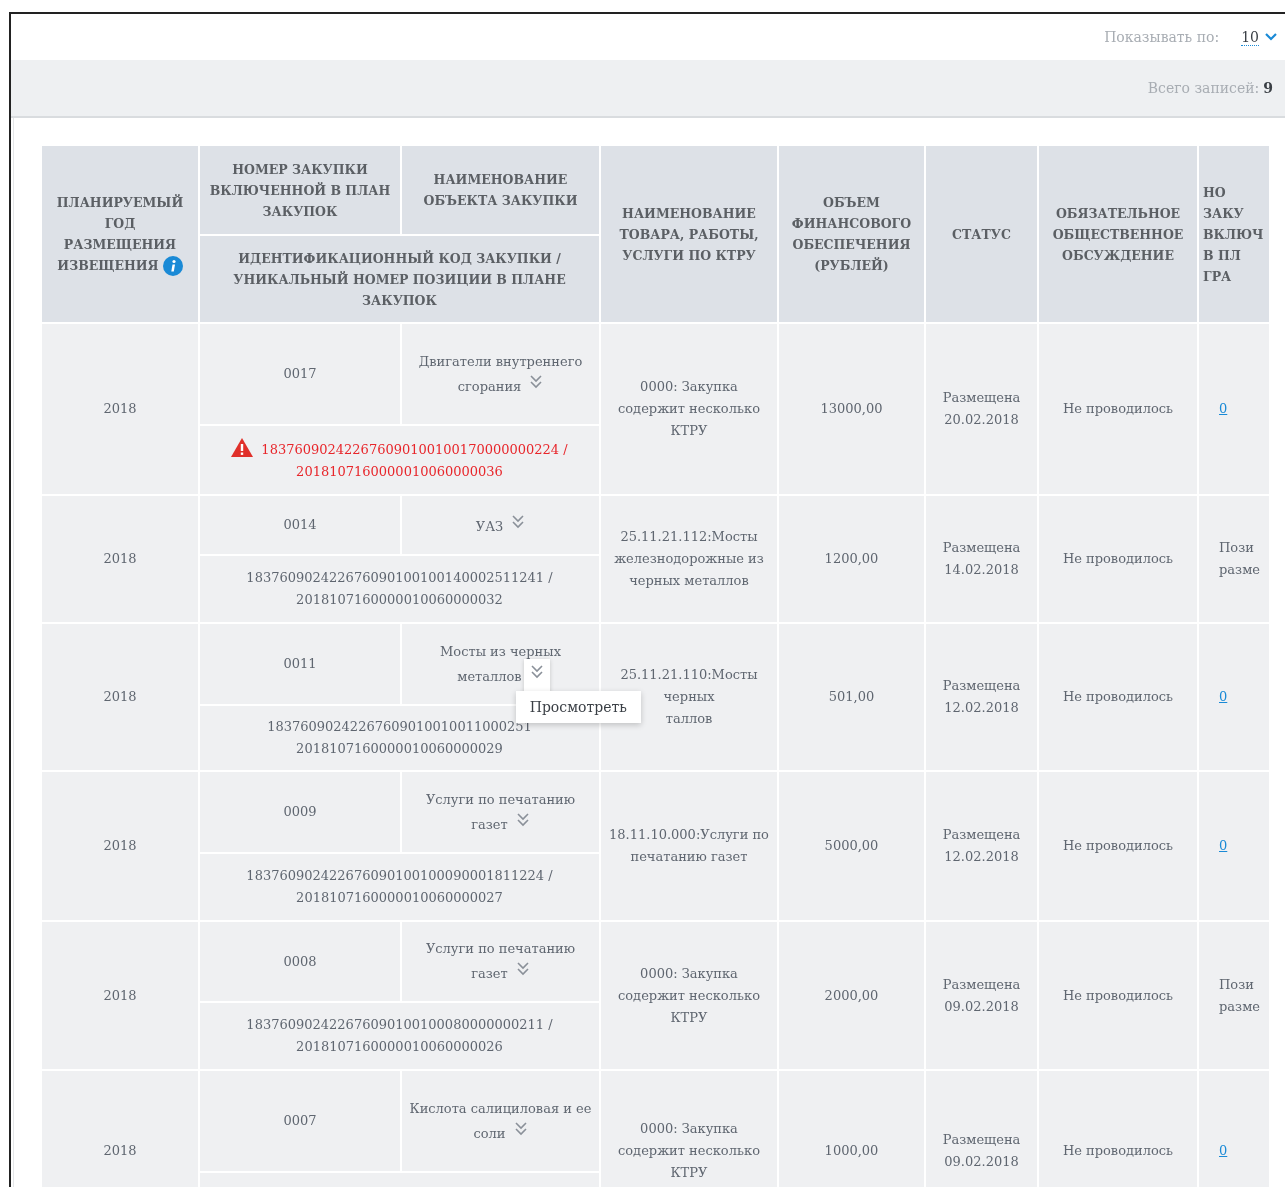 The width and height of the screenshot is (1285, 1187). Describe the element at coordinates (399, 887) in the screenshot. I see `table-cell: 183760902422676090100100090001811224 / 2018107160000010060000027` at that location.